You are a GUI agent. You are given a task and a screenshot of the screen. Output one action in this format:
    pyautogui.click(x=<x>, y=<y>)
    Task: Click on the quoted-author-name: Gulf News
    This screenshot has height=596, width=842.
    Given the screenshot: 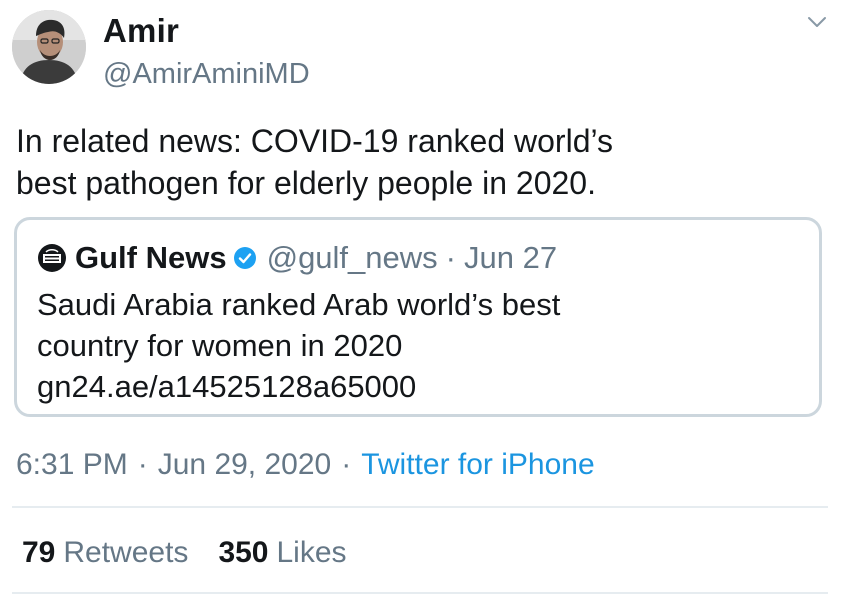 What is the action you would take?
    pyautogui.click(x=151, y=258)
    